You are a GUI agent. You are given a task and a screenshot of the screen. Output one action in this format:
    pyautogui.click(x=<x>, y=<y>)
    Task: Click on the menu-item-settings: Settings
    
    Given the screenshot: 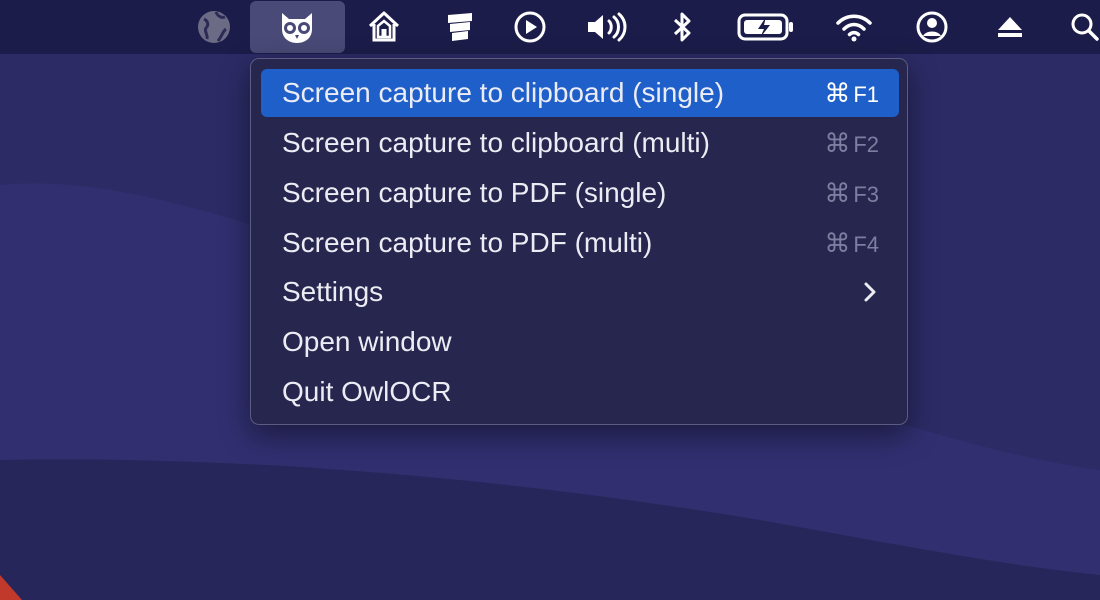 What is the action you would take?
    pyautogui.click(x=580, y=292)
    